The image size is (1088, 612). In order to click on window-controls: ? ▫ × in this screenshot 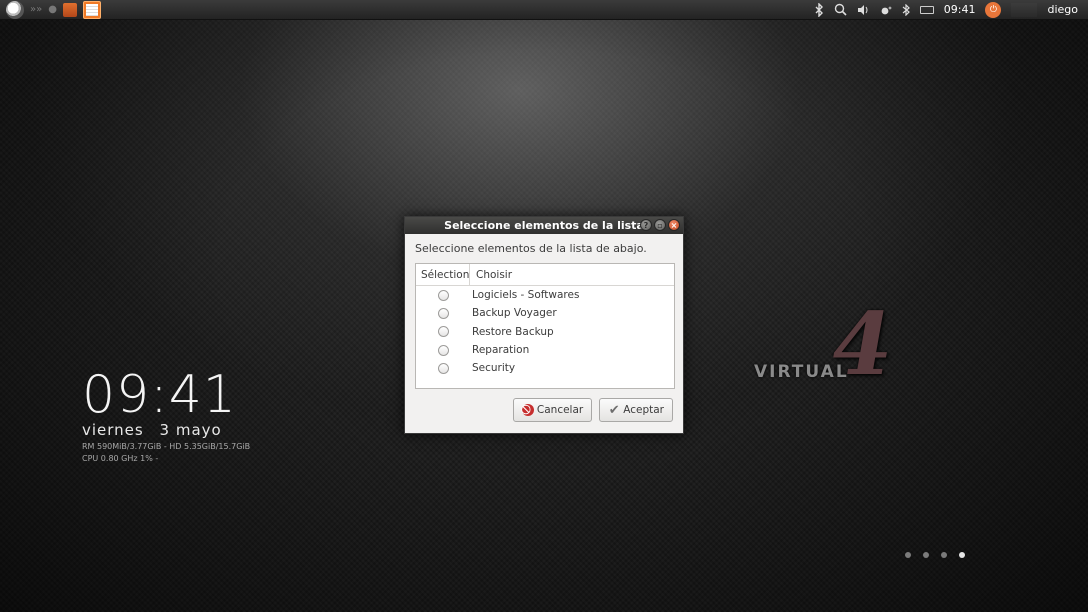, I will do `click(659, 225)`.